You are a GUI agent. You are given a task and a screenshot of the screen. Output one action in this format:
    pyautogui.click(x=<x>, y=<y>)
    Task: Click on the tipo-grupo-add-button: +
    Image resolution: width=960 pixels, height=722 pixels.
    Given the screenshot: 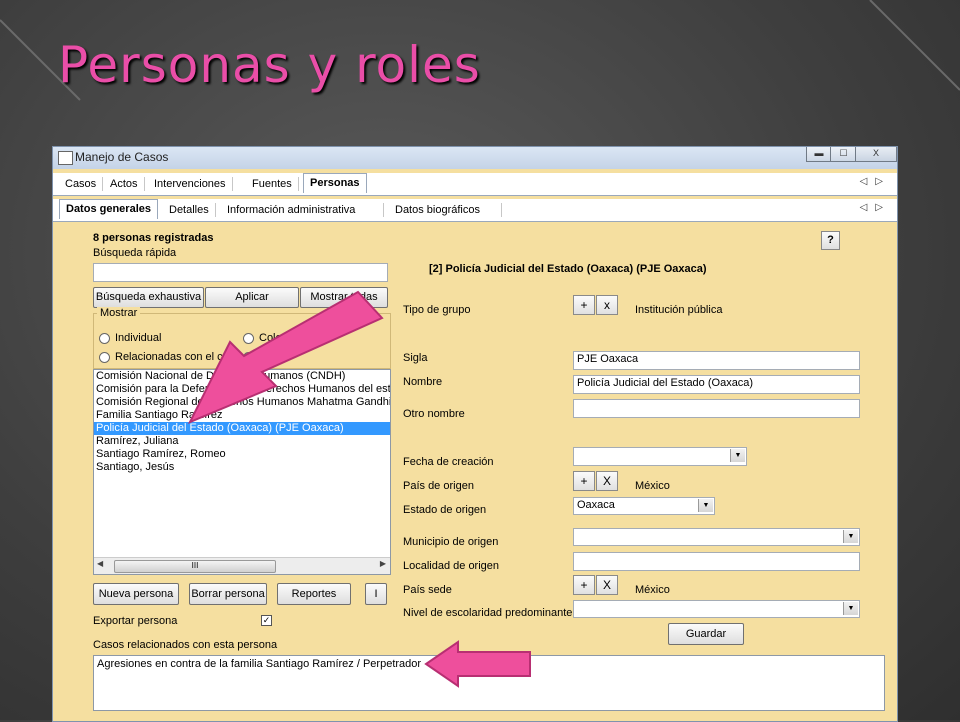 What is the action you would take?
    pyautogui.click(x=584, y=305)
    